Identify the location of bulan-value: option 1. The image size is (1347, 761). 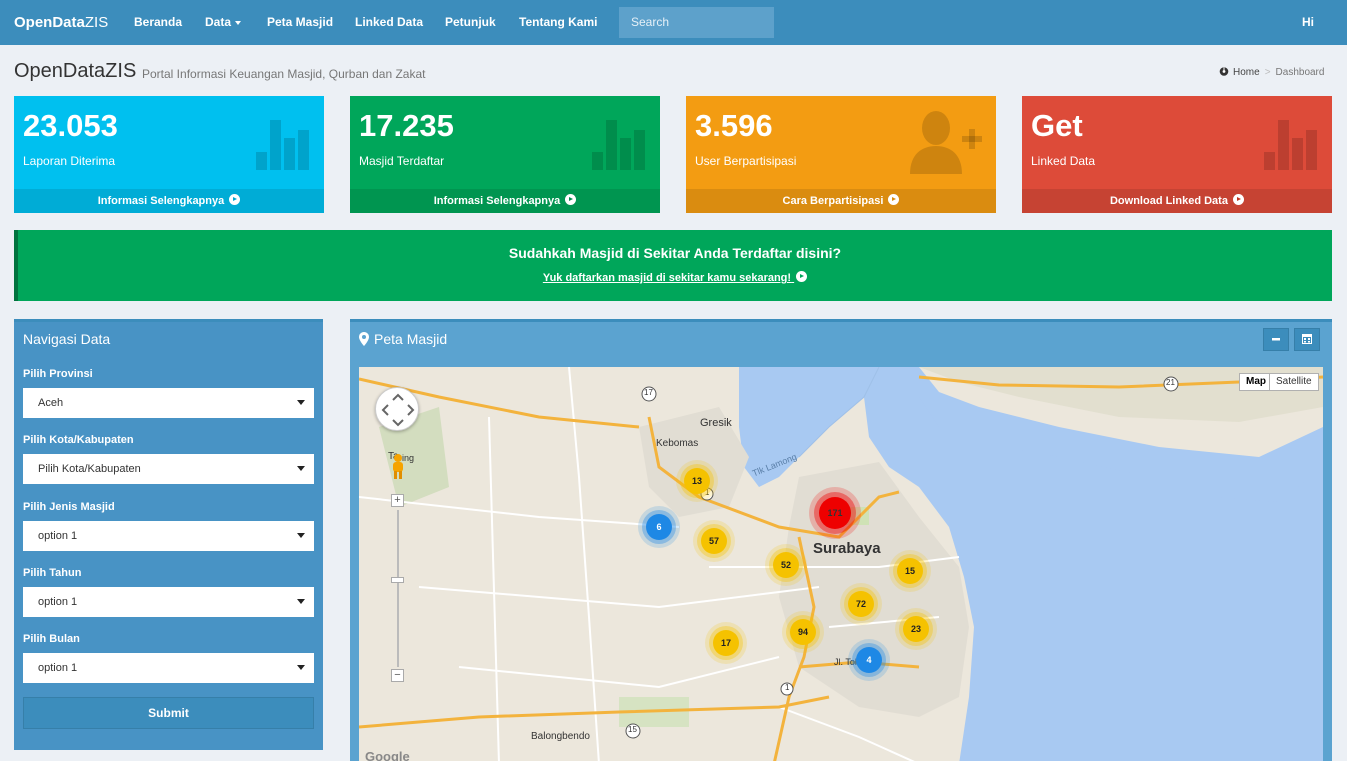
(57, 668).